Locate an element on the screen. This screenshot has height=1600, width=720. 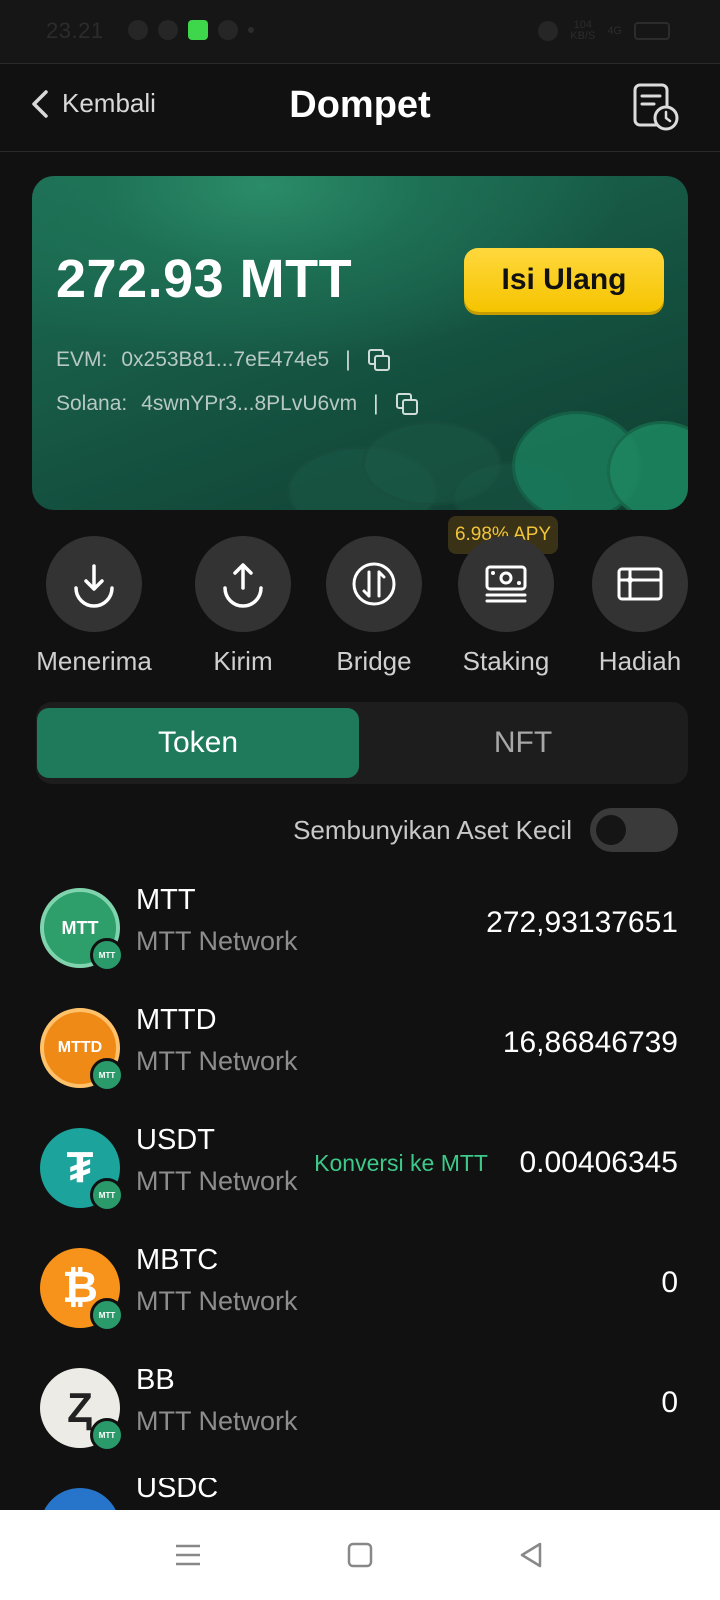
menu-icon is located at coordinates (188, 1555).